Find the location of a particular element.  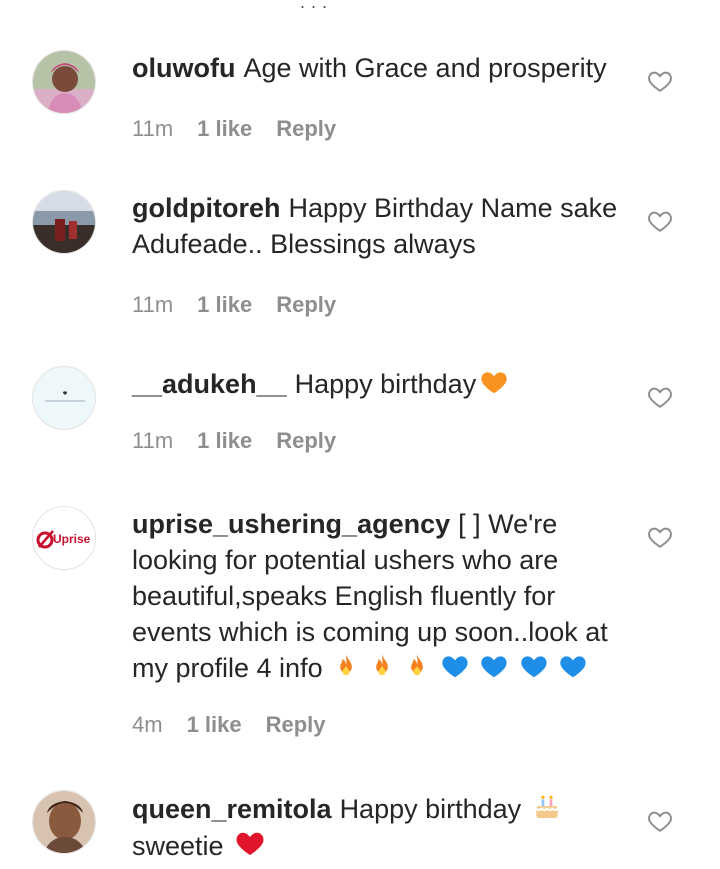

comment-time: 4m is located at coordinates (147, 724).